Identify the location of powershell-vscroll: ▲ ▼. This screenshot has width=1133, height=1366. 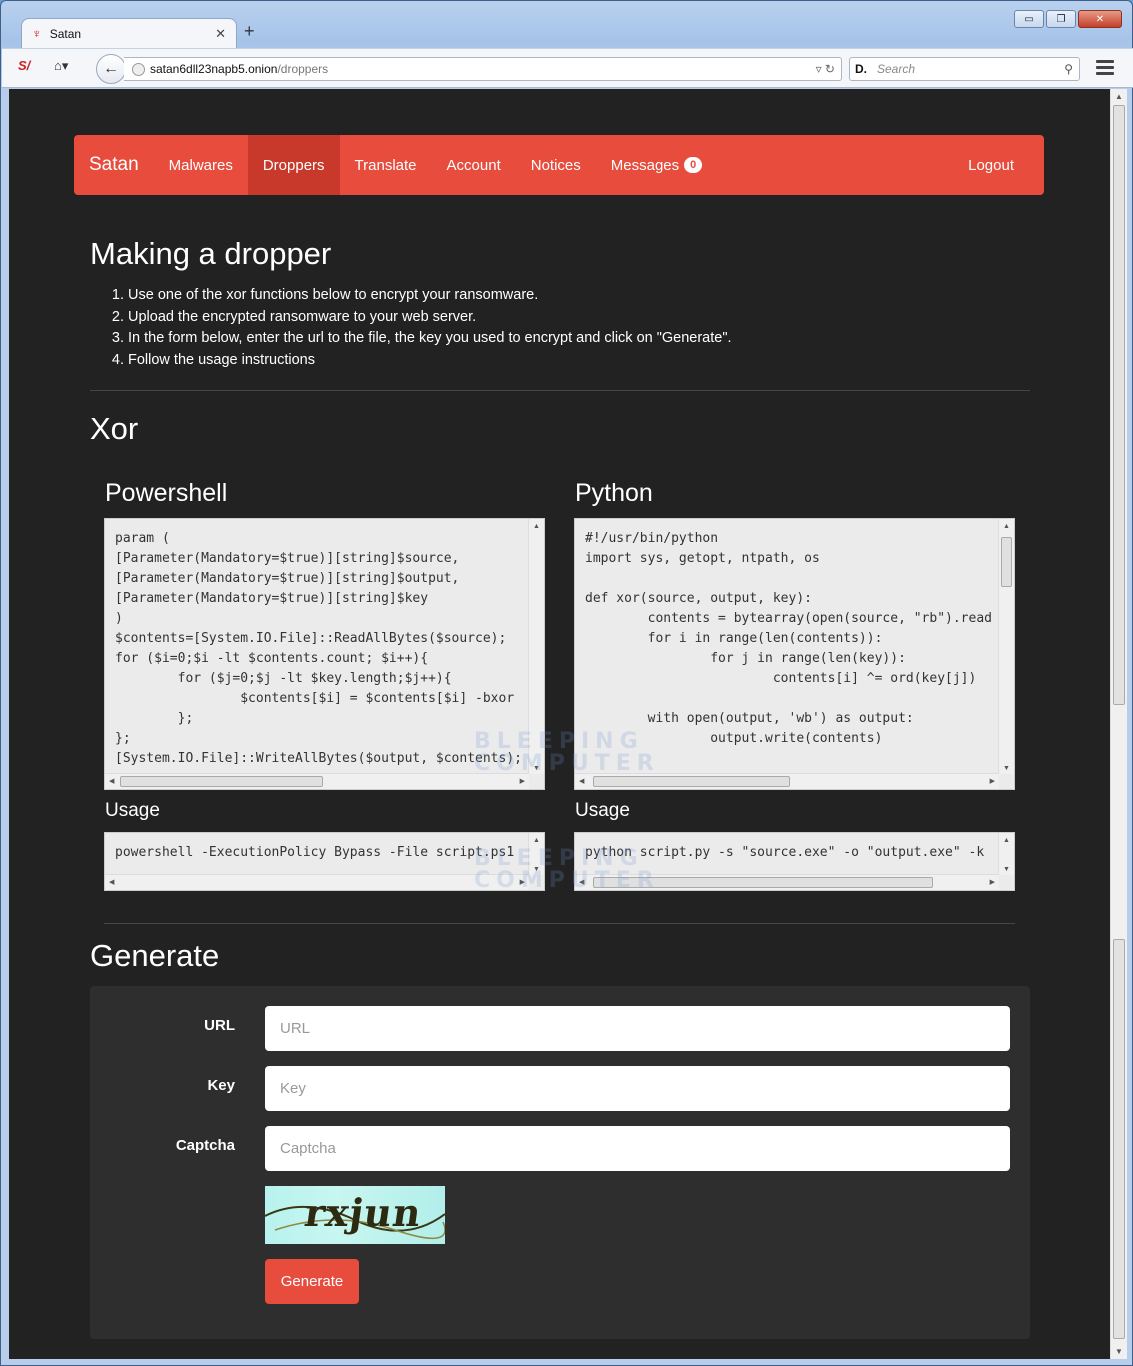
(536, 646).